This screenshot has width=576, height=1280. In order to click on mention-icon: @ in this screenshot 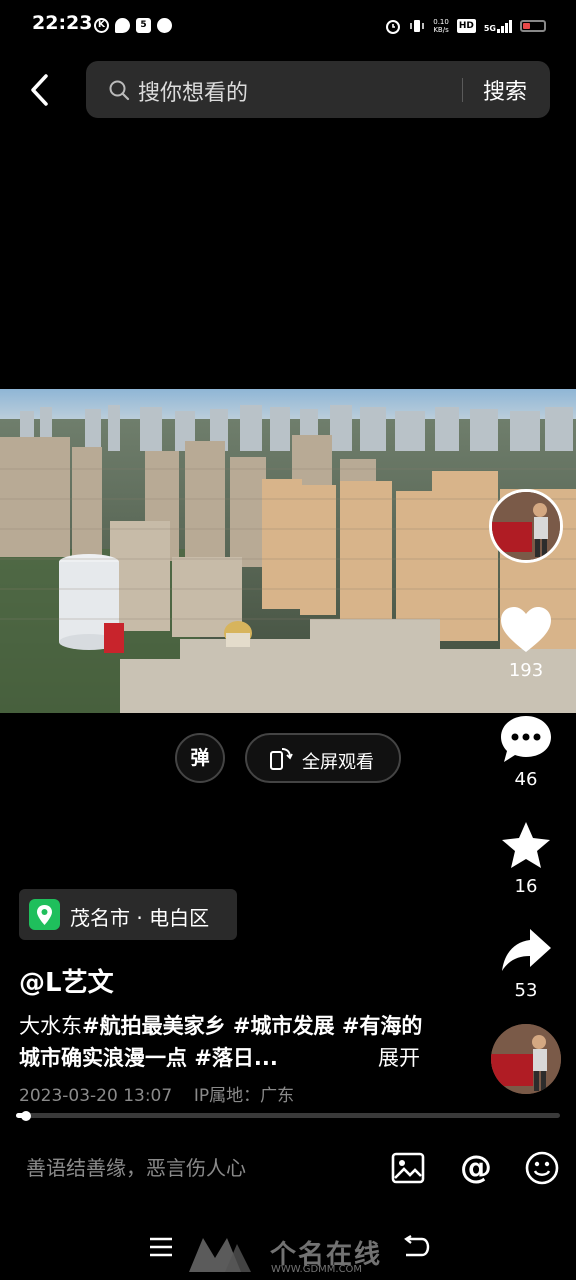, I will do `click(476, 1167)`.